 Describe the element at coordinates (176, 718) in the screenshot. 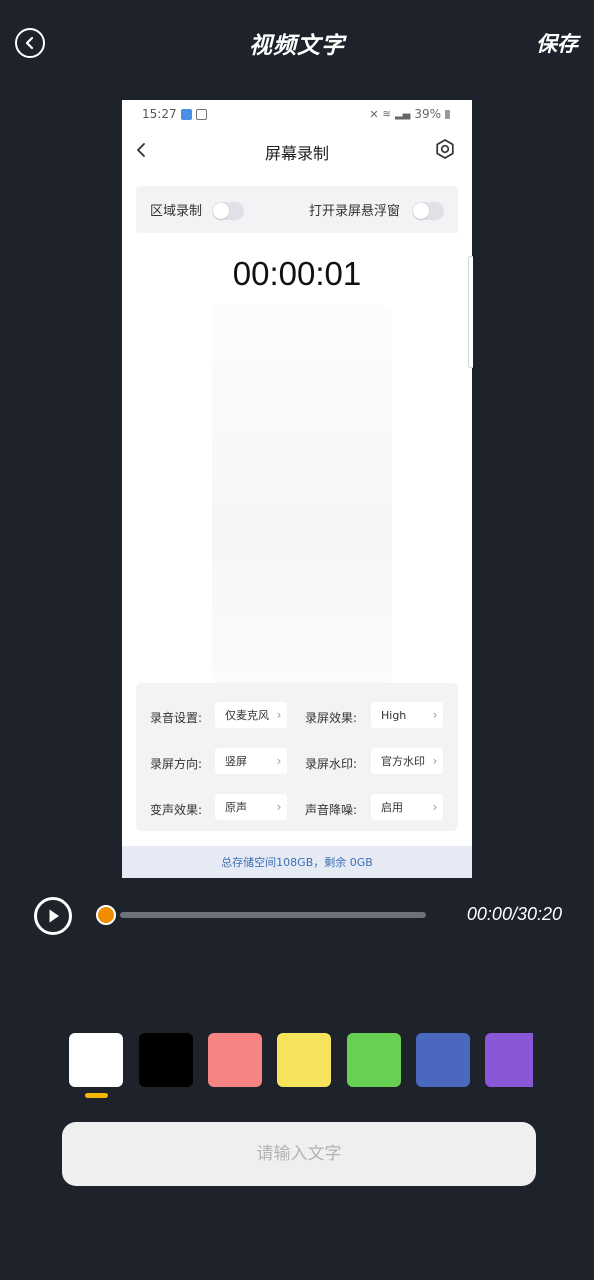

I see `audio-setting-label: 录音设置:` at that location.